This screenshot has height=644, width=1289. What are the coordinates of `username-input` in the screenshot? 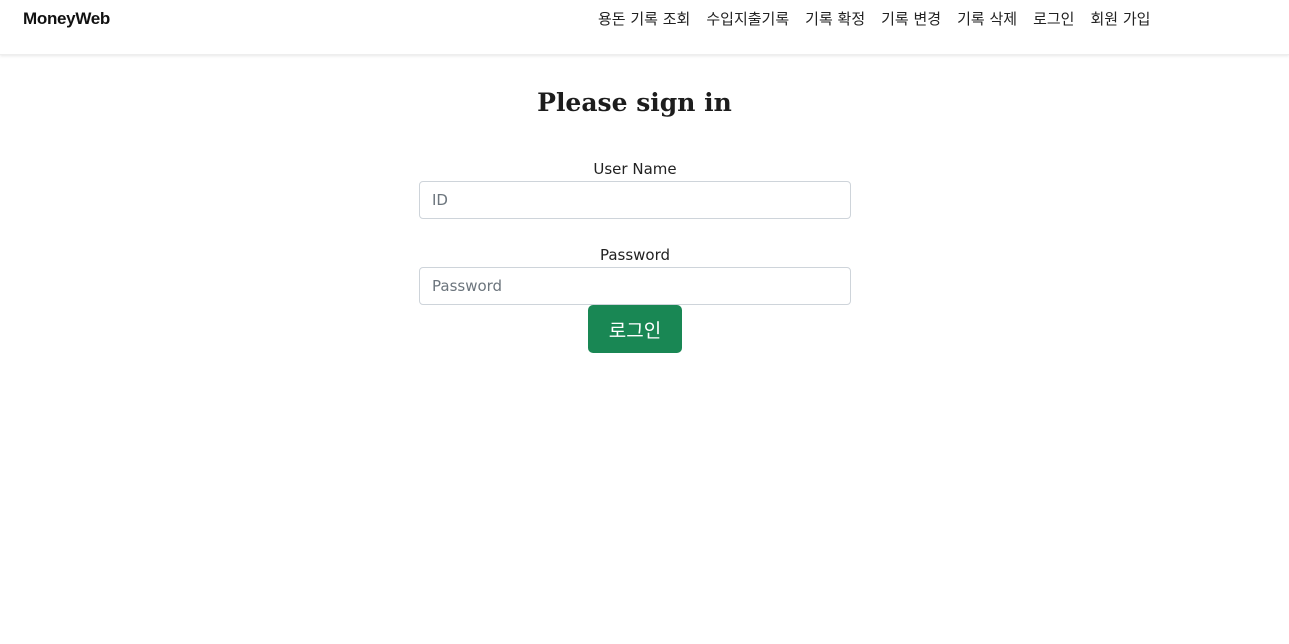 It's located at (635, 200).